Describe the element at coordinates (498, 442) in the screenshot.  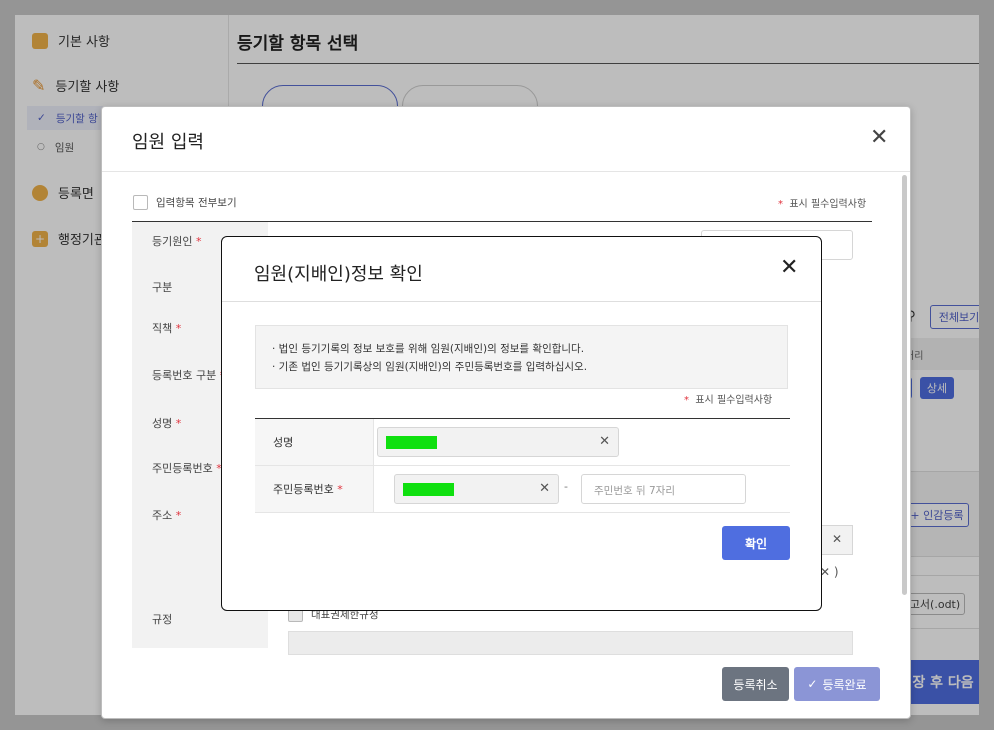
I see `name-input: ✕` at that location.